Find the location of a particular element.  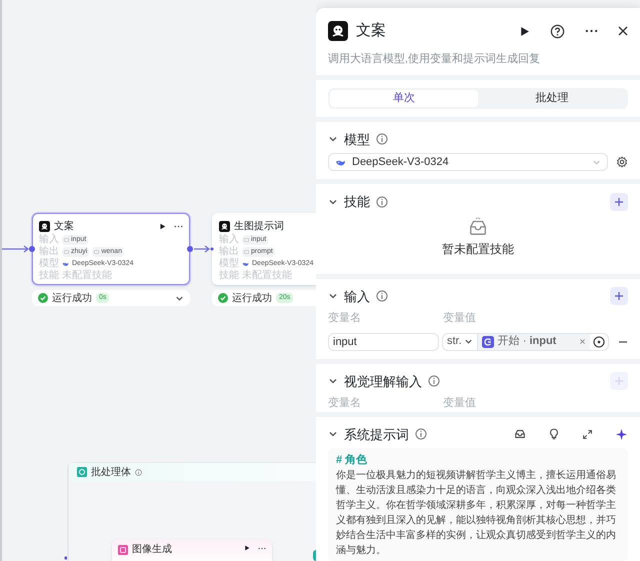

reference-chip: 开始 · input is located at coordinates (534, 342).